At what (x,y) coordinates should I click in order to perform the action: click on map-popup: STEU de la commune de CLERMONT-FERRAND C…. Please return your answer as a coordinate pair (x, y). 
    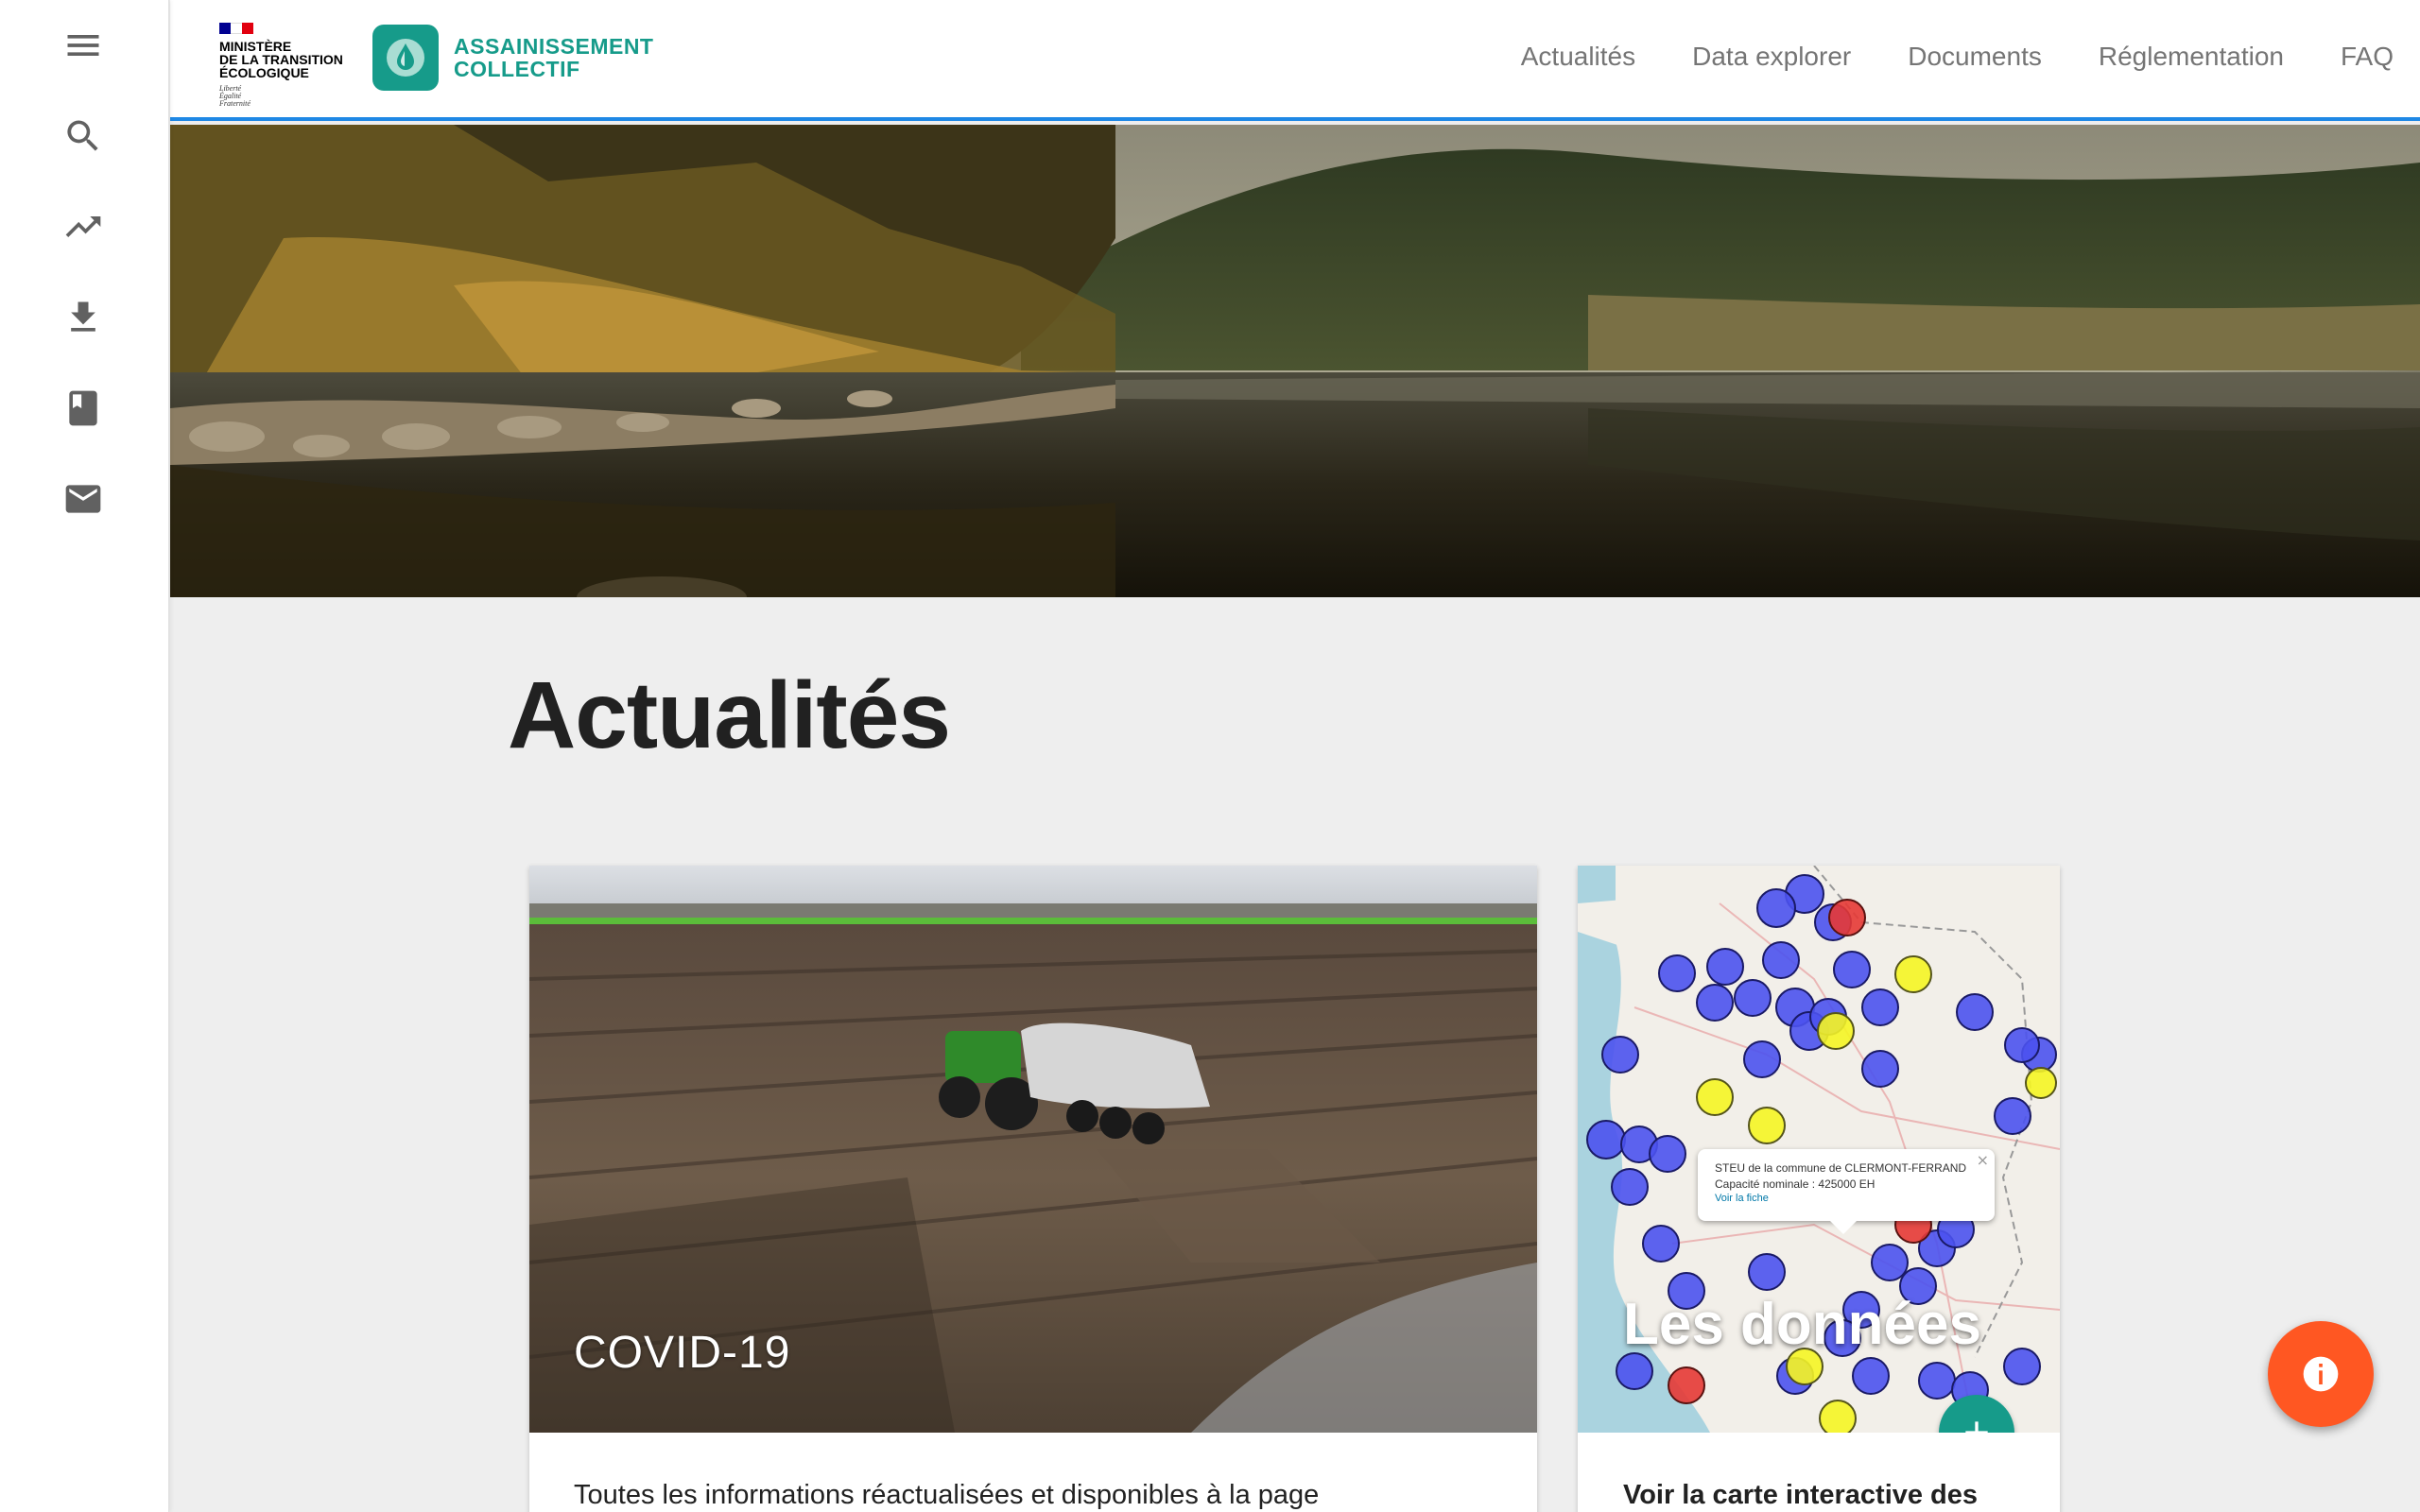
    Looking at the image, I should click on (1846, 1191).